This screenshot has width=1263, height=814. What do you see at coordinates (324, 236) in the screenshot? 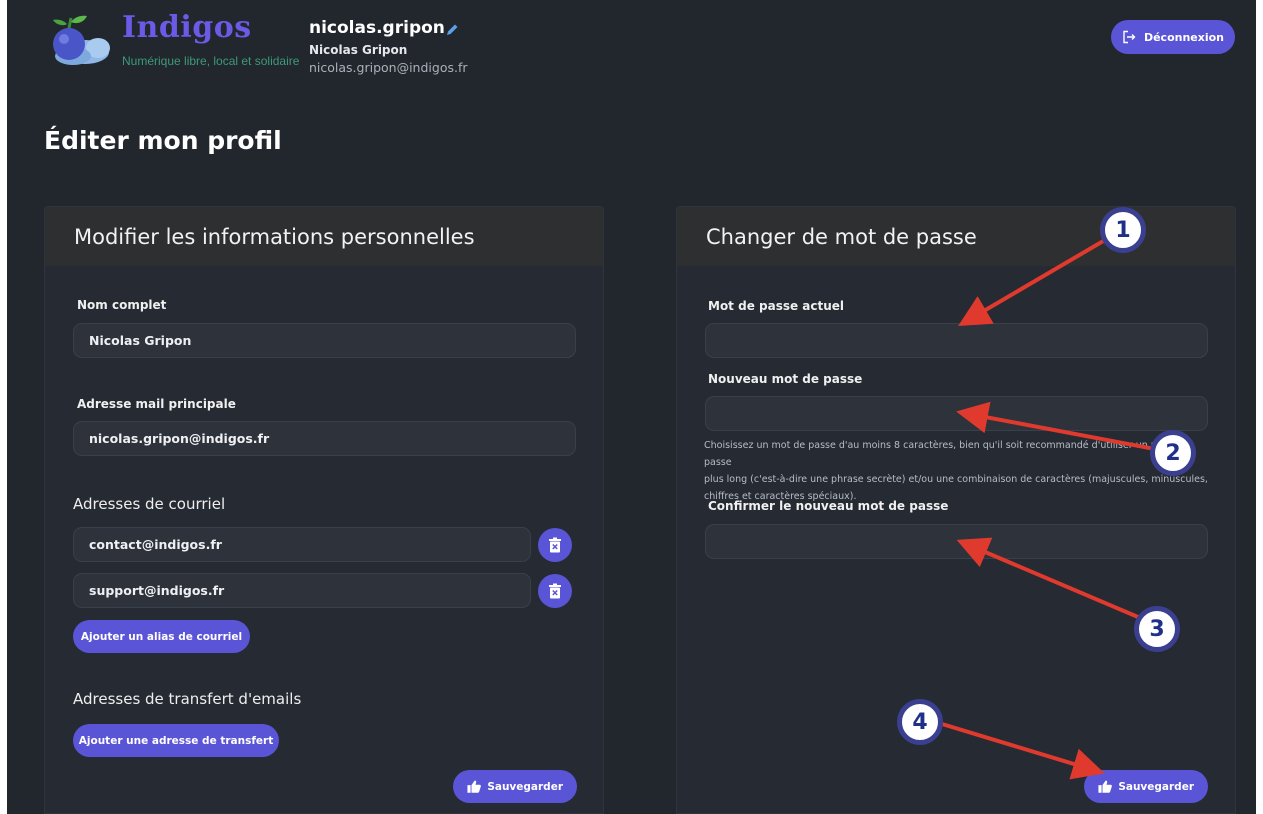
I see `personal-info-title: Modifier les informations personnelles` at bounding box center [324, 236].